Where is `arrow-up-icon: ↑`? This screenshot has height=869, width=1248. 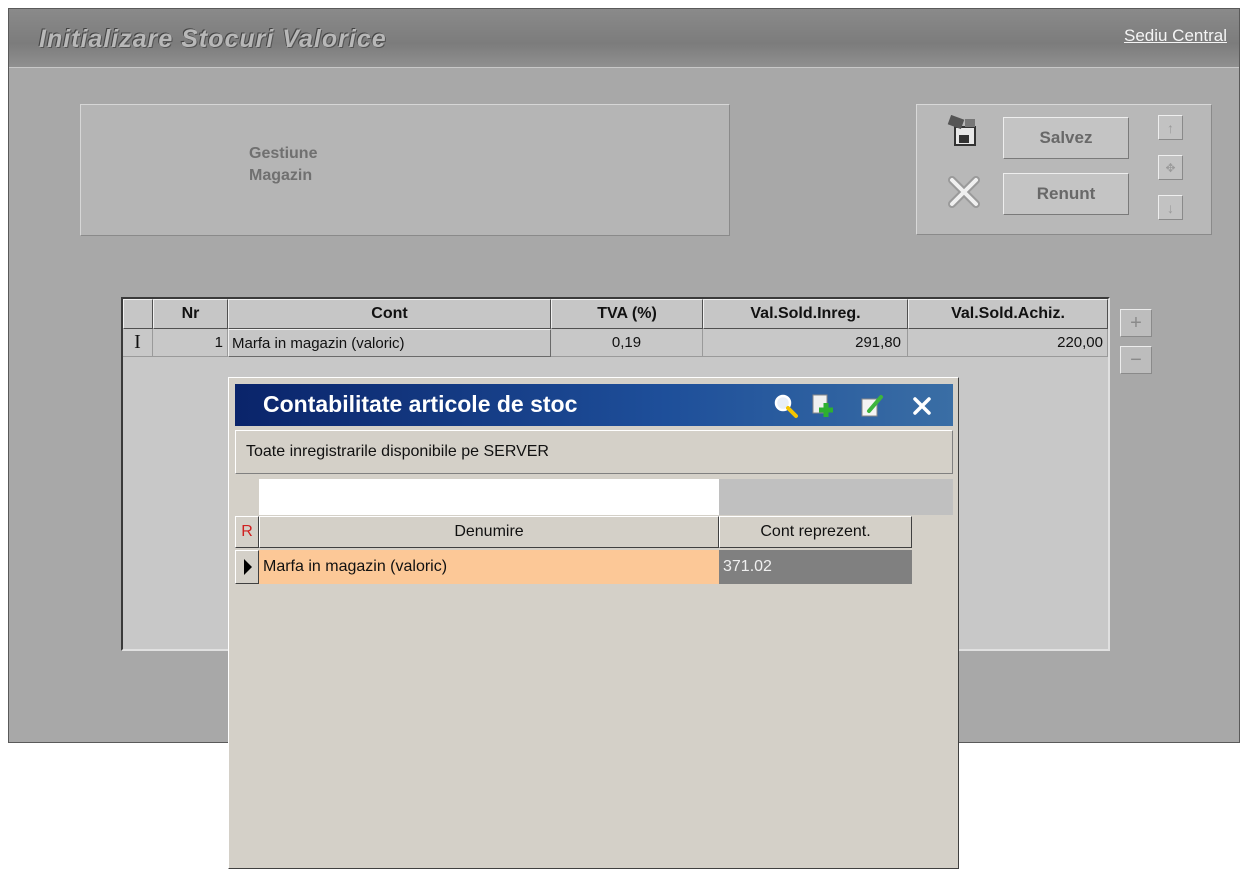
arrow-up-icon: ↑ is located at coordinates (1170, 127).